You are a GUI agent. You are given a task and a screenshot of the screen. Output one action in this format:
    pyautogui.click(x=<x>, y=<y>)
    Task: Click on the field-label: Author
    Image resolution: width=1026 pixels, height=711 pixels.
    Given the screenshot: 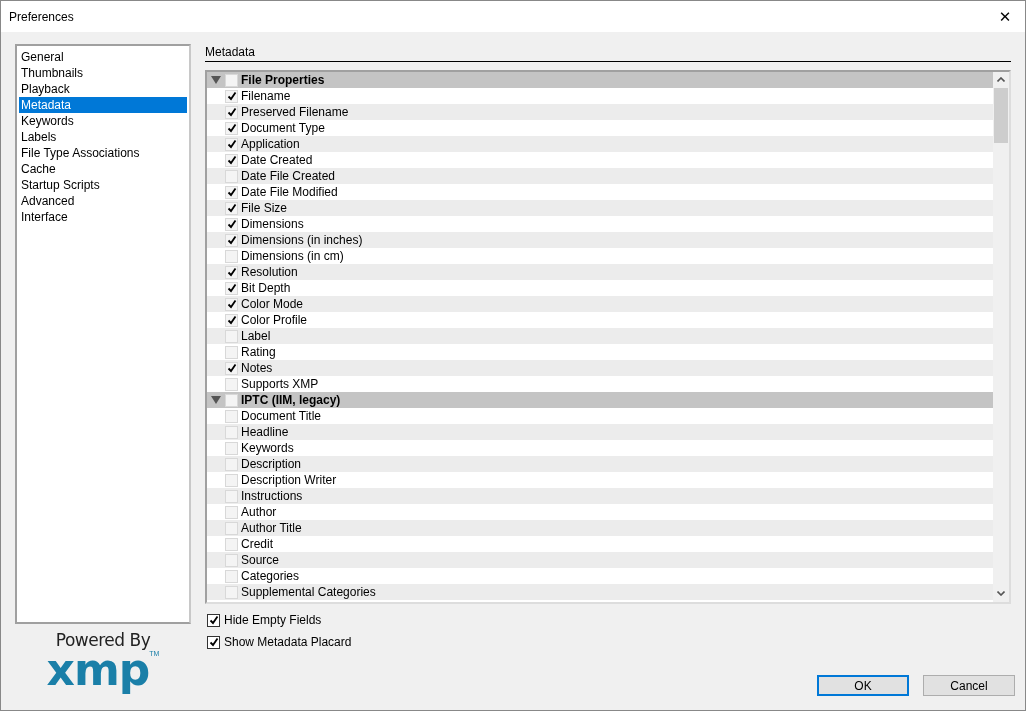 What is the action you would take?
    pyautogui.click(x=259, y=512)
    